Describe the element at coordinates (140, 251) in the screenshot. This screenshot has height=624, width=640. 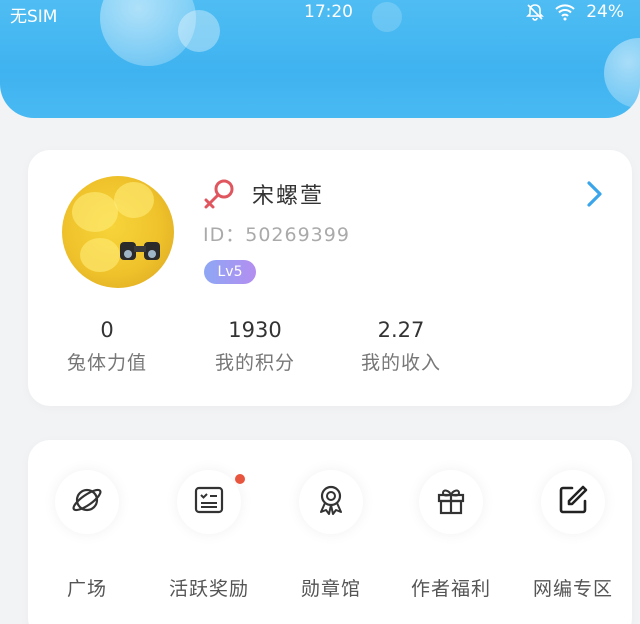
I see `binoculars-icon` at that location.